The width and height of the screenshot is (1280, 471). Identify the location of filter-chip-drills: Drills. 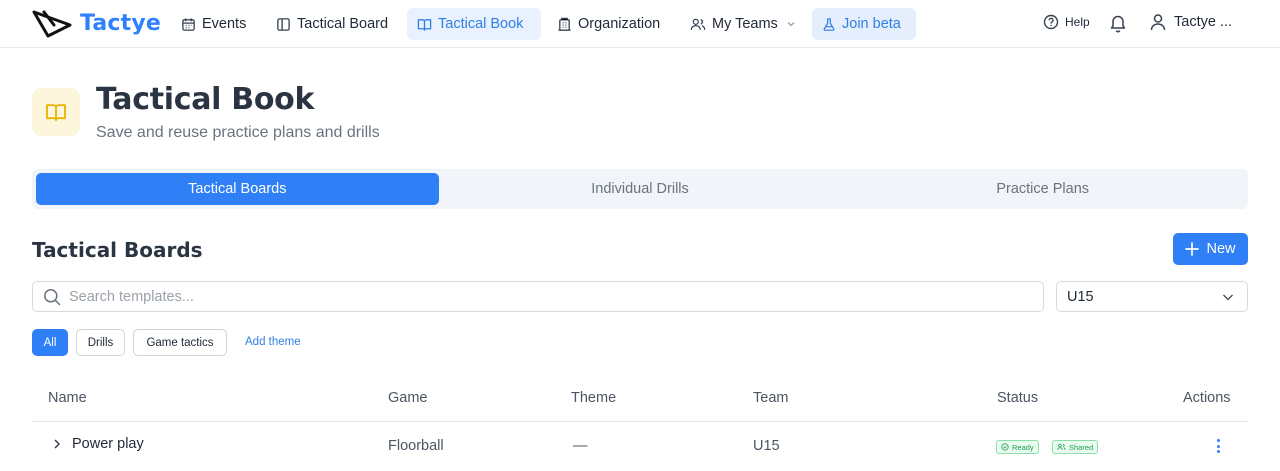
(100, 342).